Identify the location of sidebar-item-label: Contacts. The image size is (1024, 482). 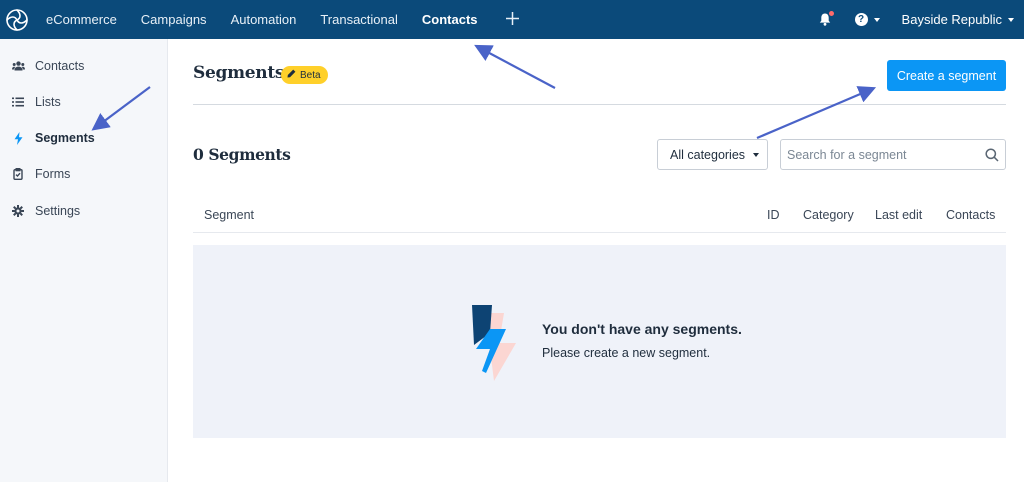
(60, 66).